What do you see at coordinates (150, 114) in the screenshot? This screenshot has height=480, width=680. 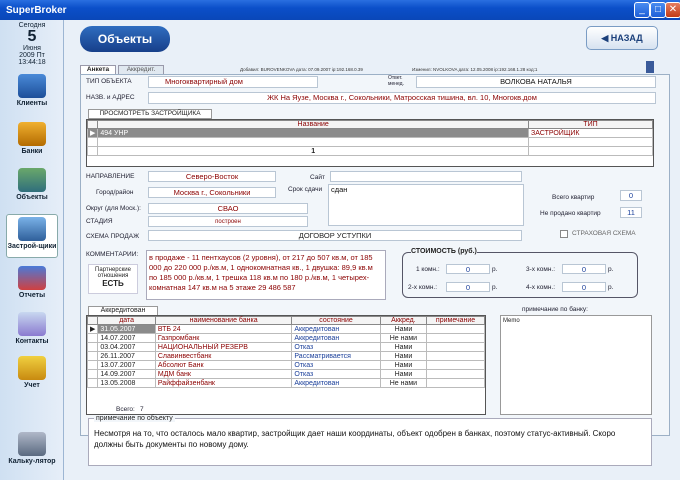 I see `view-builders-button: ПРОСМОТРЕТЬ ЗАСТРОЙЩИКА` at bounding box center [150, 114].